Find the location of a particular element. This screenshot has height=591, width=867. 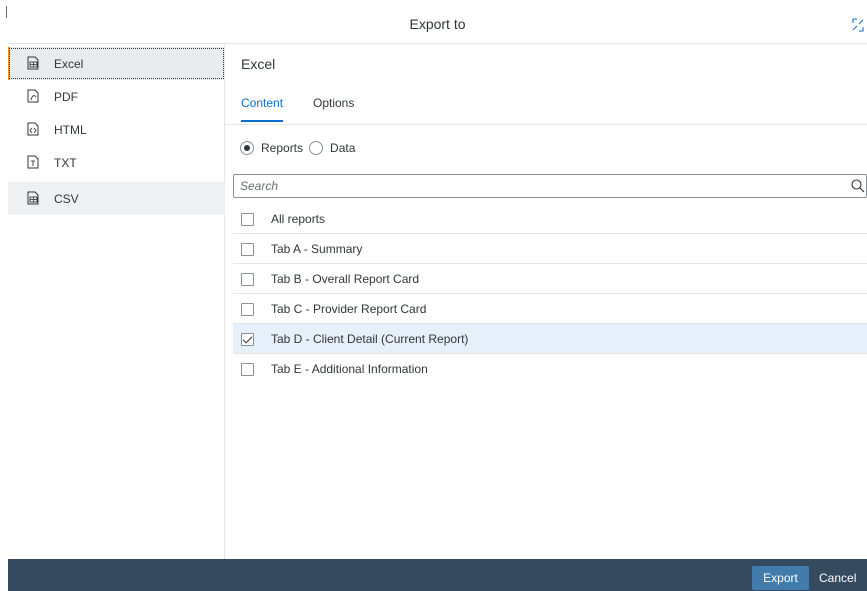

search-input is located at coordinates (535, 186).